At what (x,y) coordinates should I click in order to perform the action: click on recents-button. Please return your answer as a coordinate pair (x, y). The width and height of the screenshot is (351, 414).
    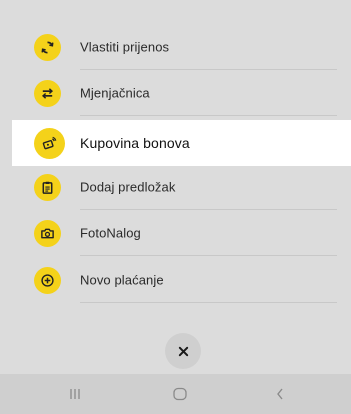
    Looking at the image, I should click on (75, 394).